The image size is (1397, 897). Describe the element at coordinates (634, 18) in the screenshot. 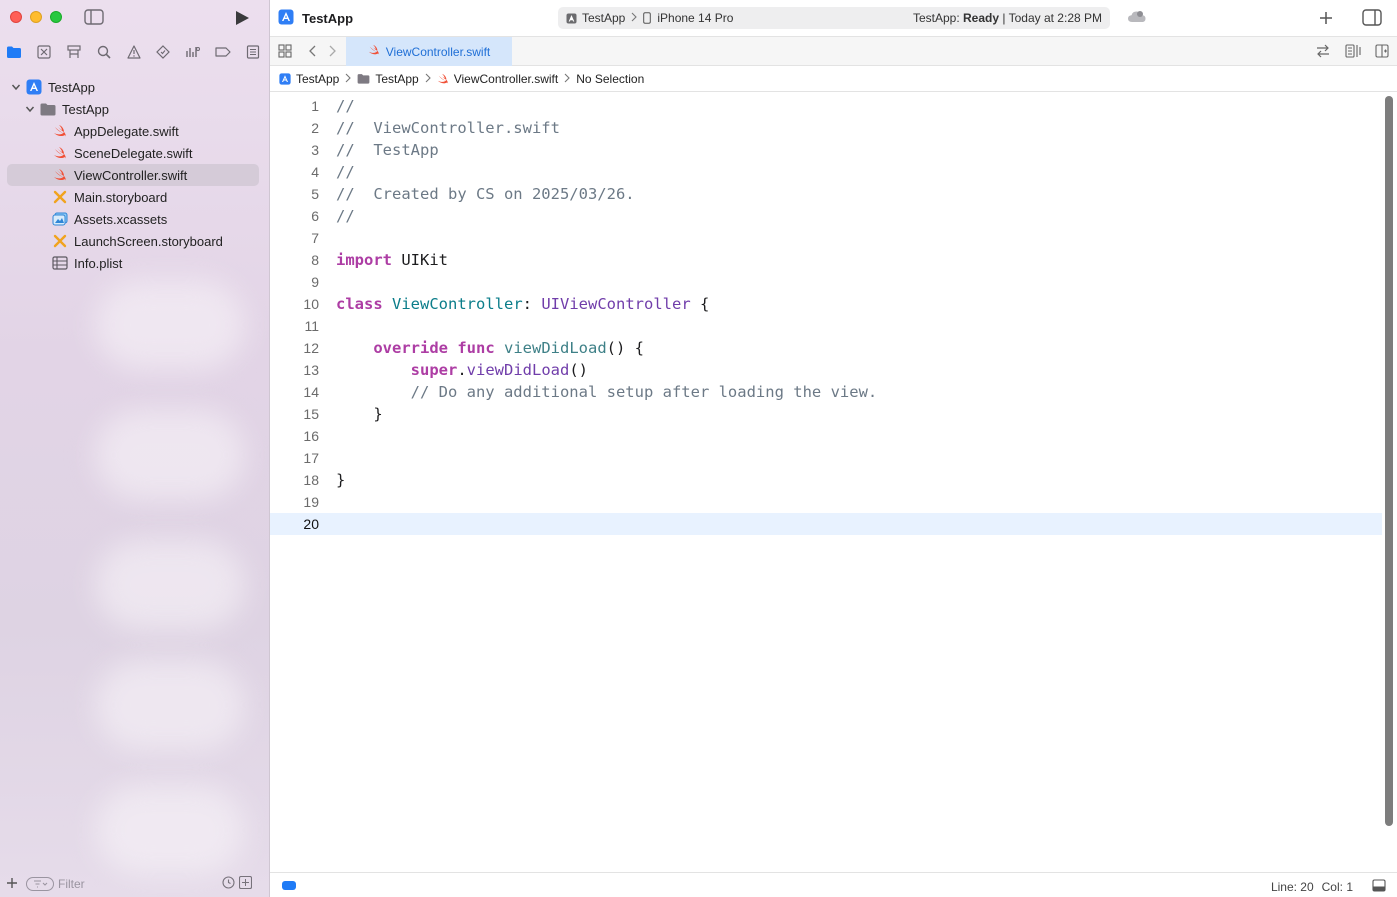

I see `chevron-right-icon` at that location.